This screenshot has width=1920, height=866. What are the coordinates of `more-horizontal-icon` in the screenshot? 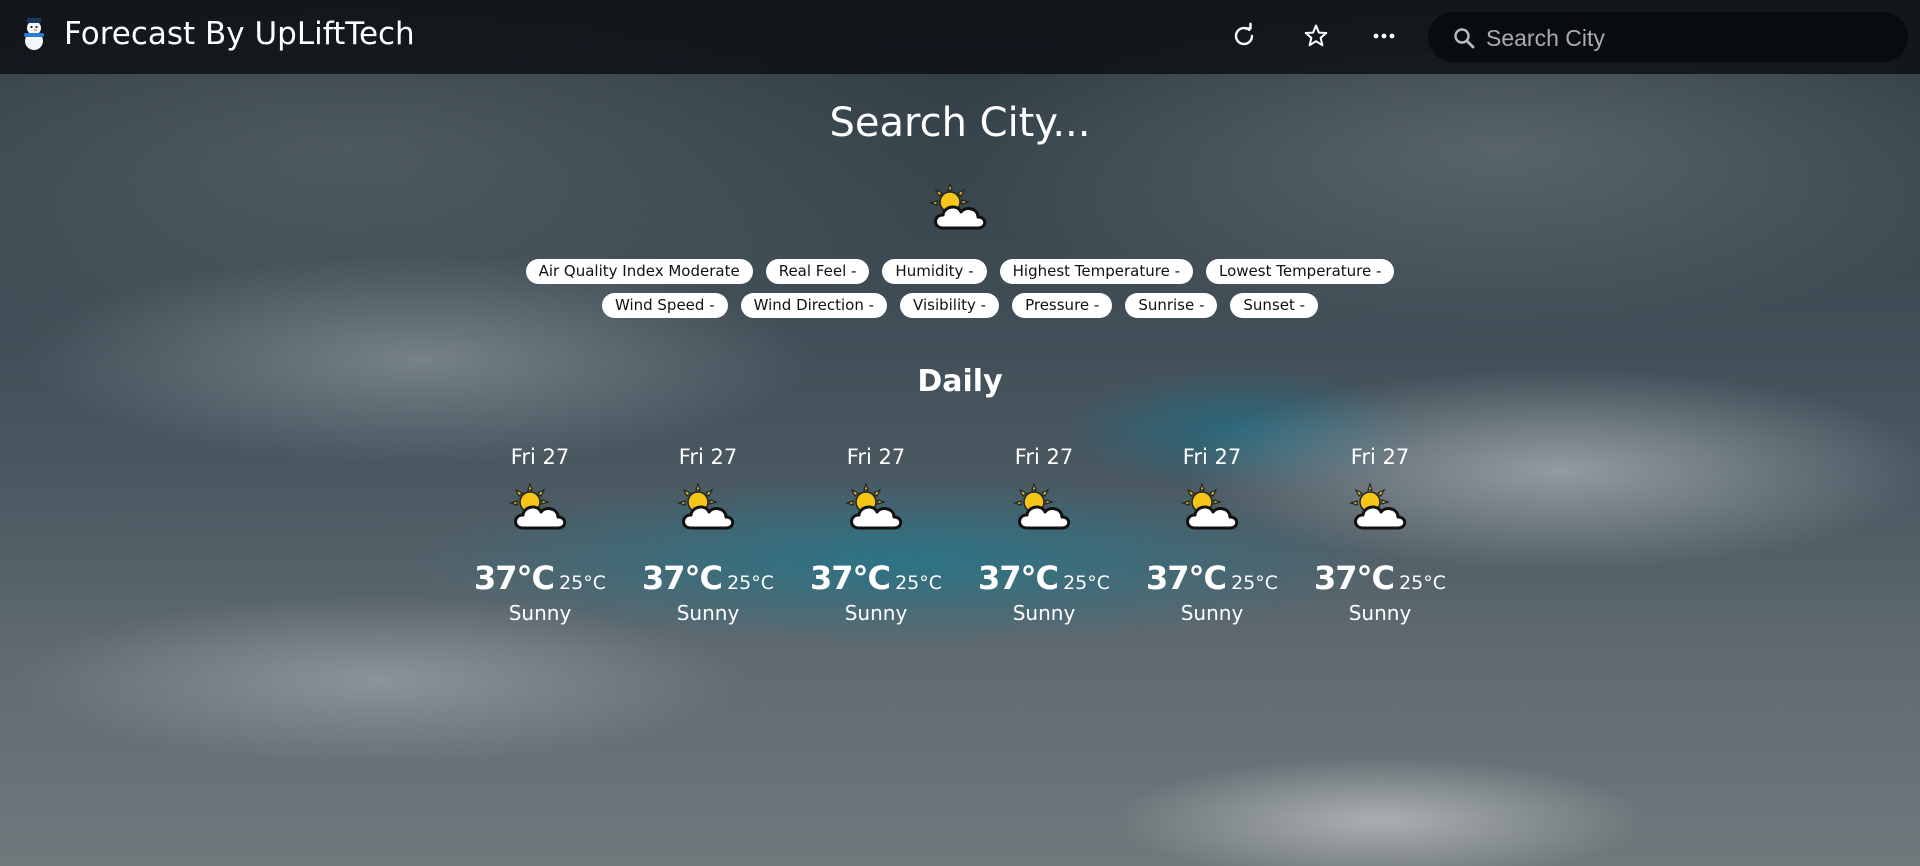 It's located at (1384, 36).